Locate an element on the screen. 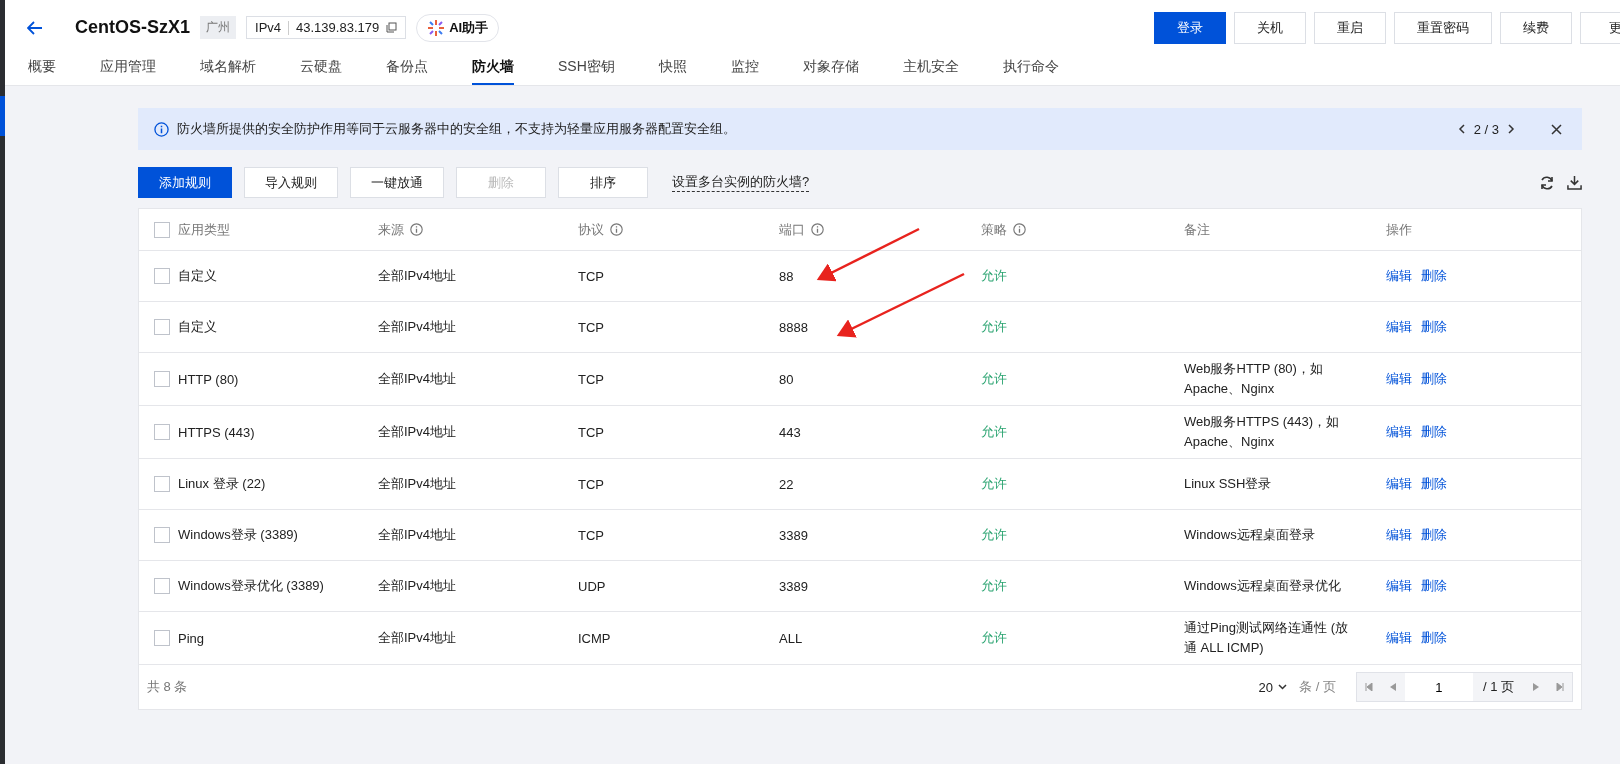  table-cell: ICMP is located at coordinates (594, 638).